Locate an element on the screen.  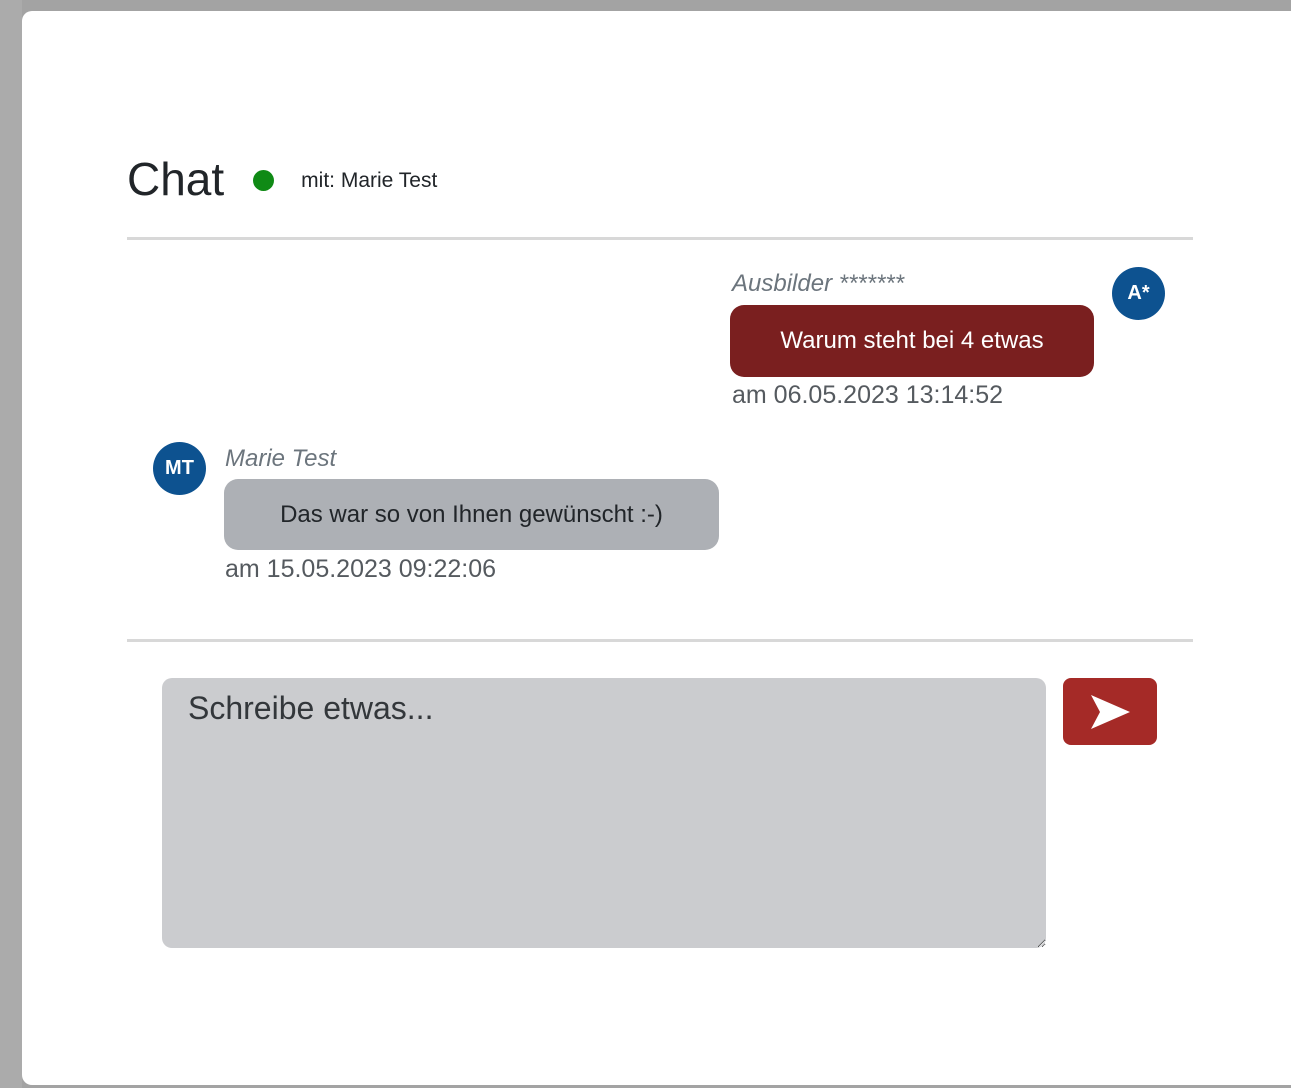
send-button is located at coordinates (1110, 711).